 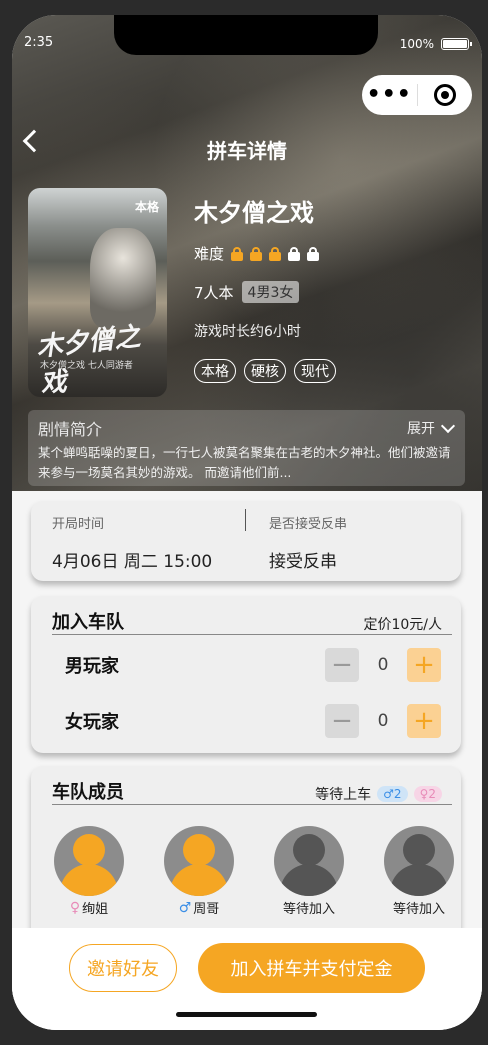 I want to click on team-members-title: 车队成员, so click(x=88, y=792).